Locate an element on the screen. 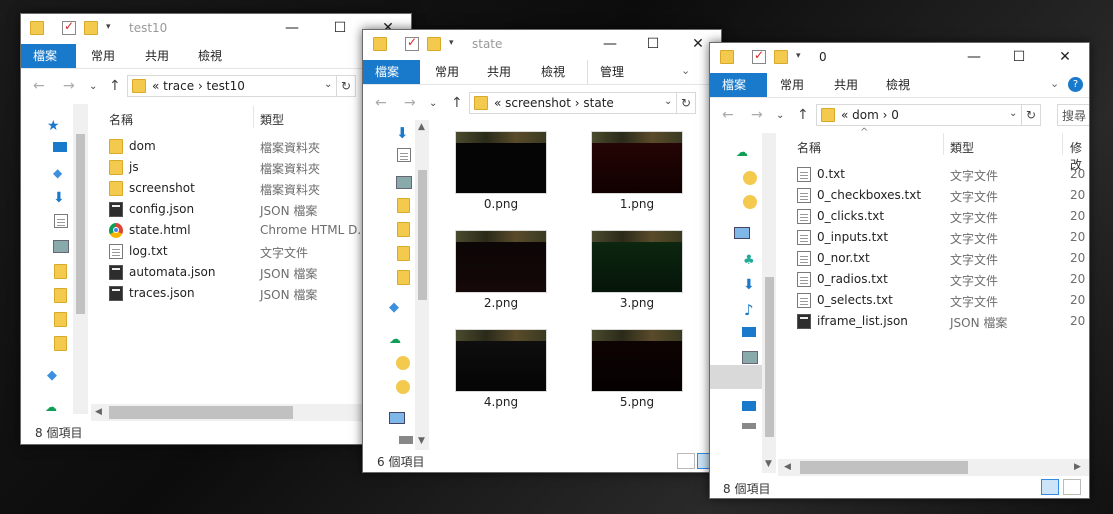 The width and height of the screenshot is (1113, 514). details-view-button is located at coordinates (1050, 487).